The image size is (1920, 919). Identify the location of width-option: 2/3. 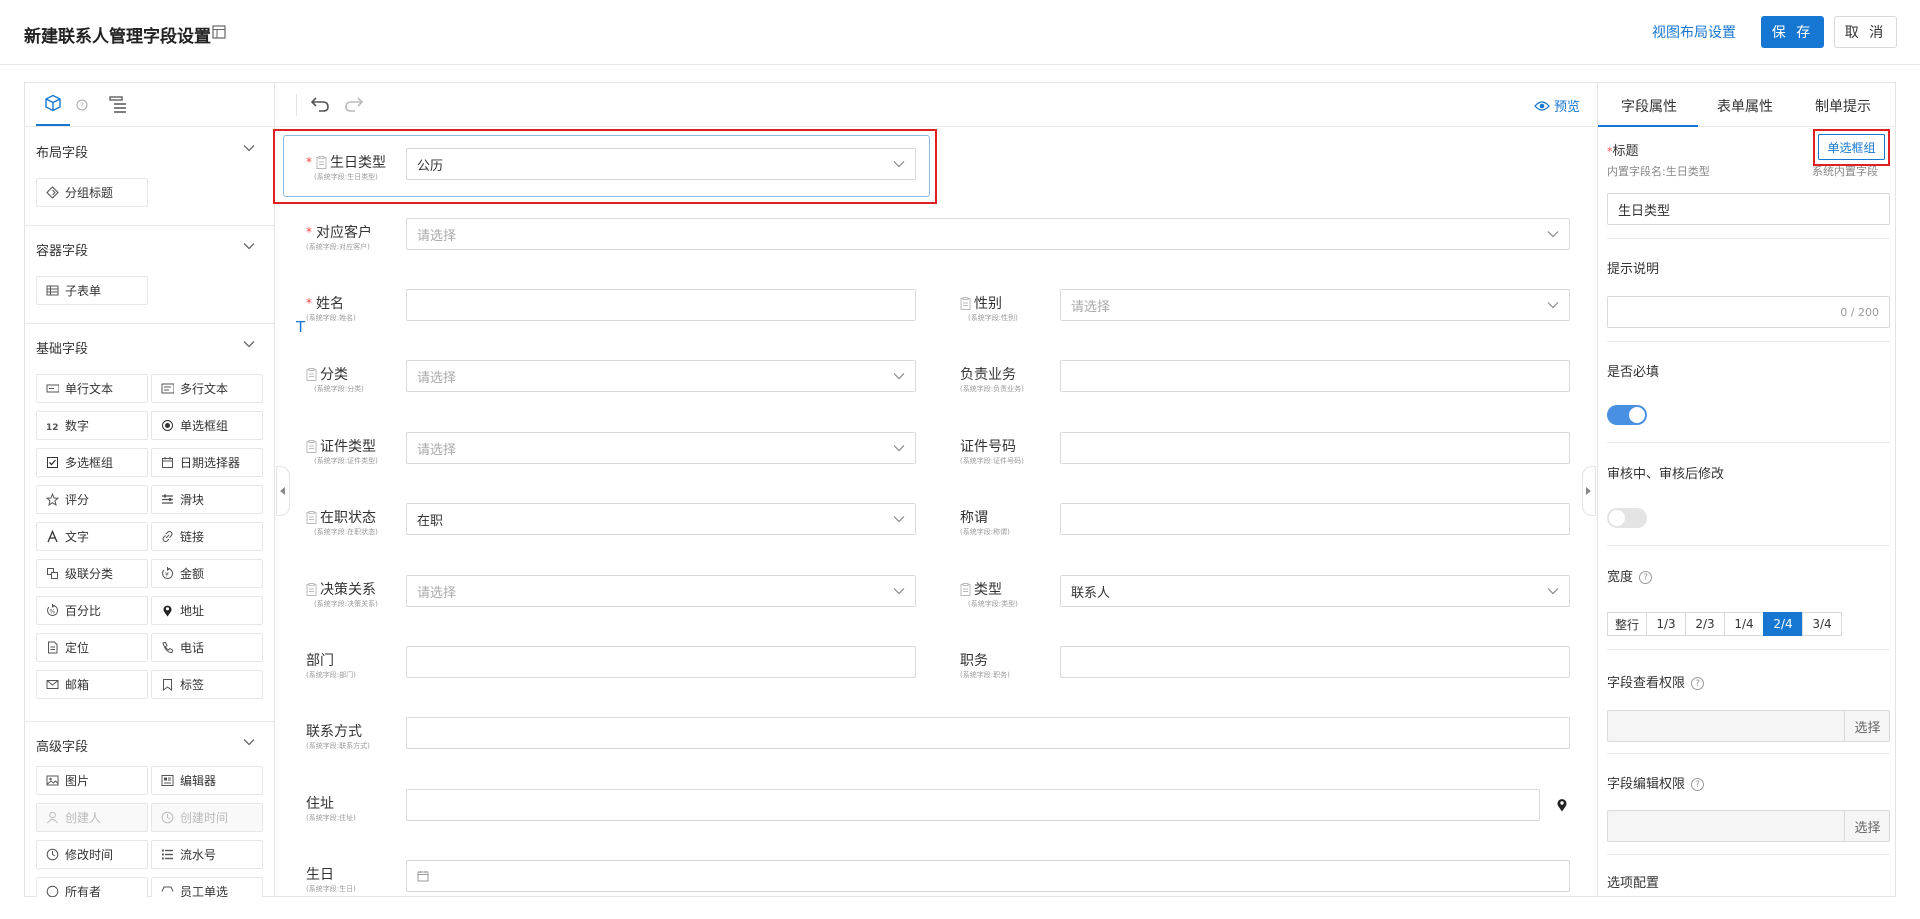
(1705, 624).